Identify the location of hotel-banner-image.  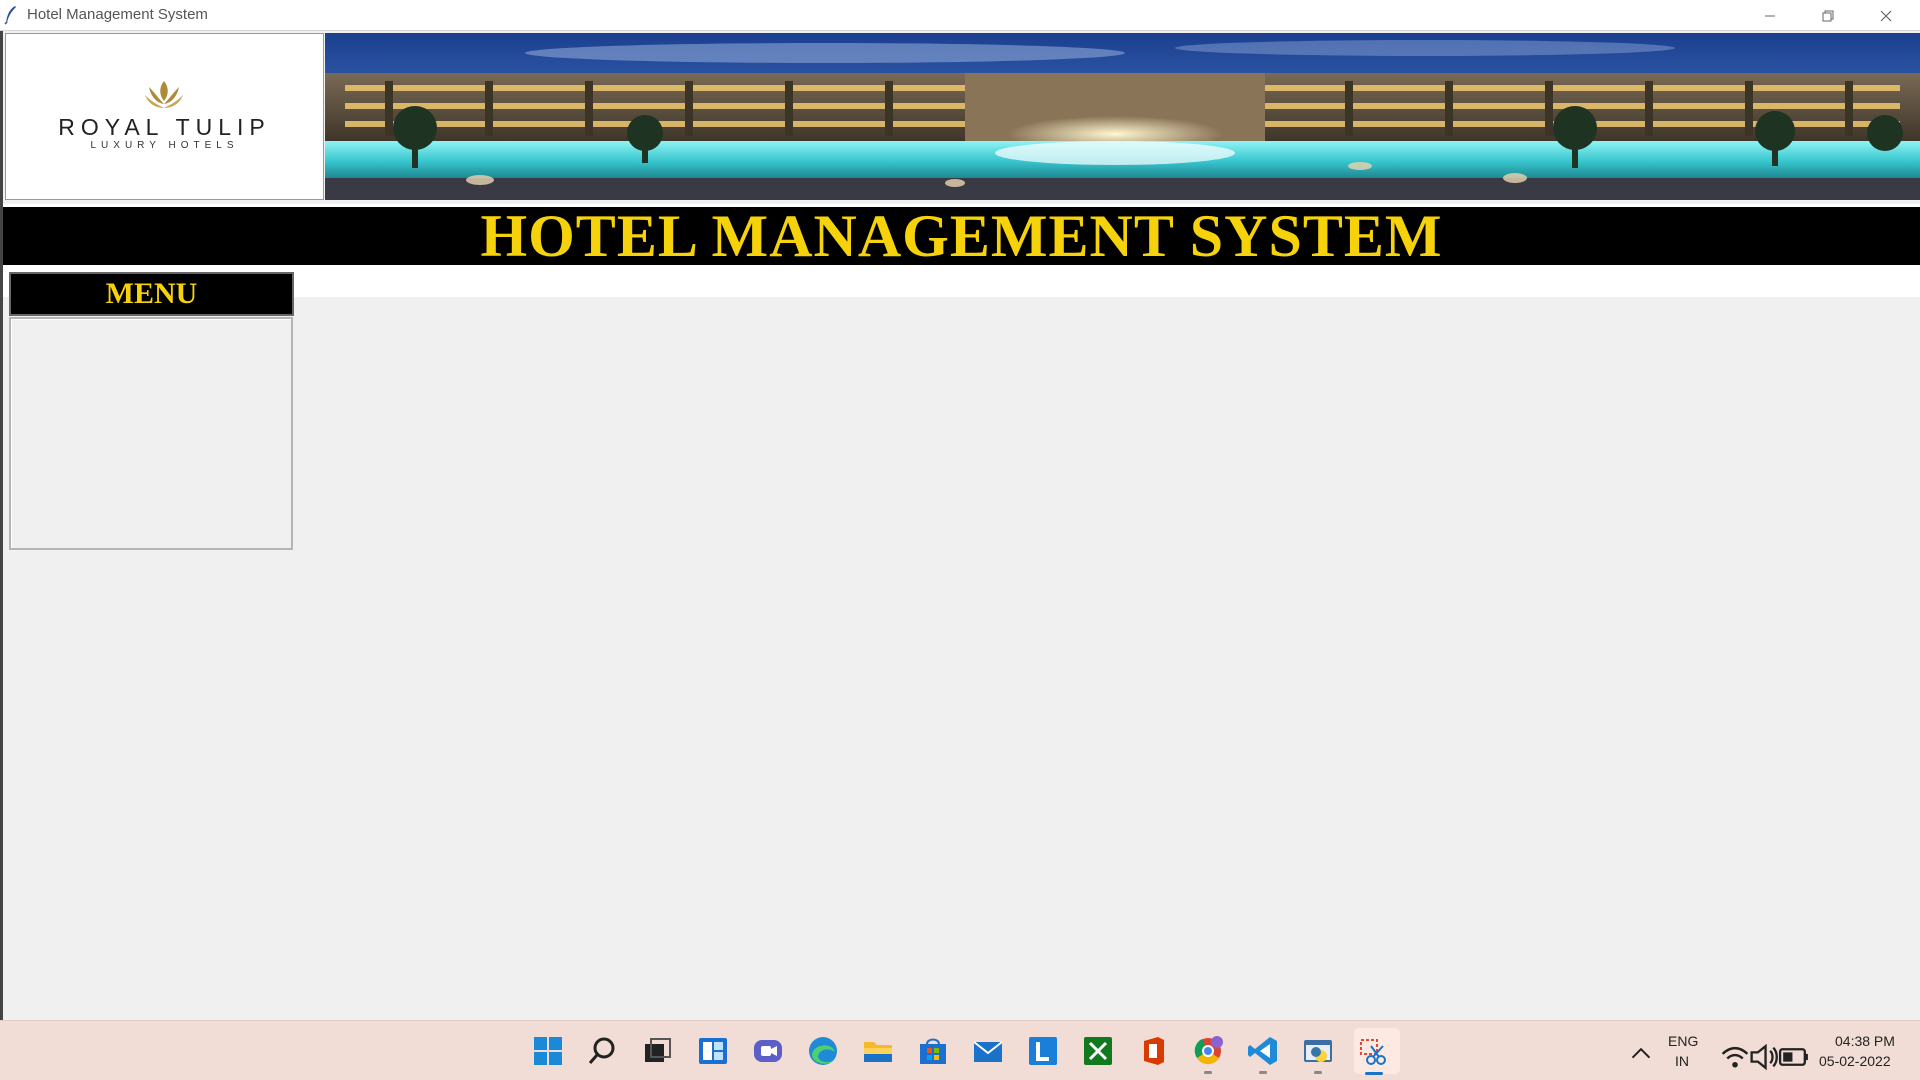
(1122, 116).